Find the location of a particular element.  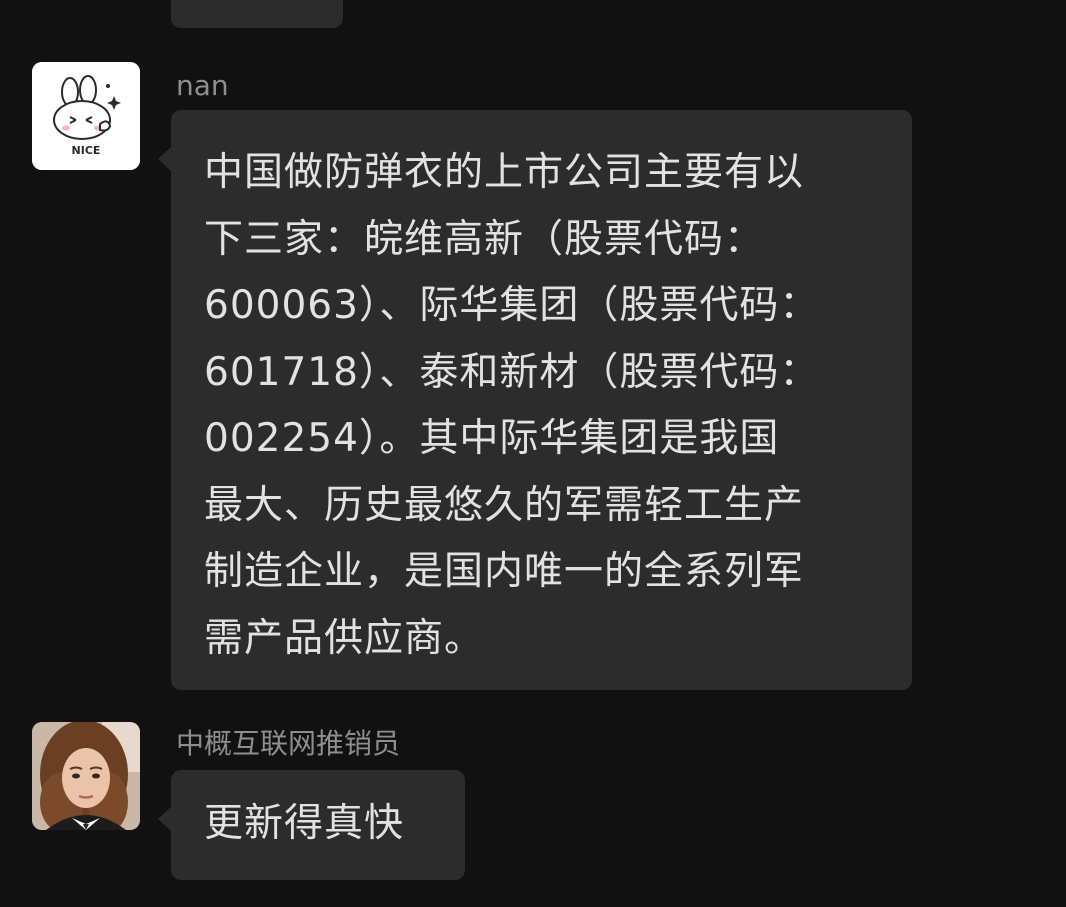

bunny-nice-sticker-avatar-icon: NICE is located at coordinates (86, 116).